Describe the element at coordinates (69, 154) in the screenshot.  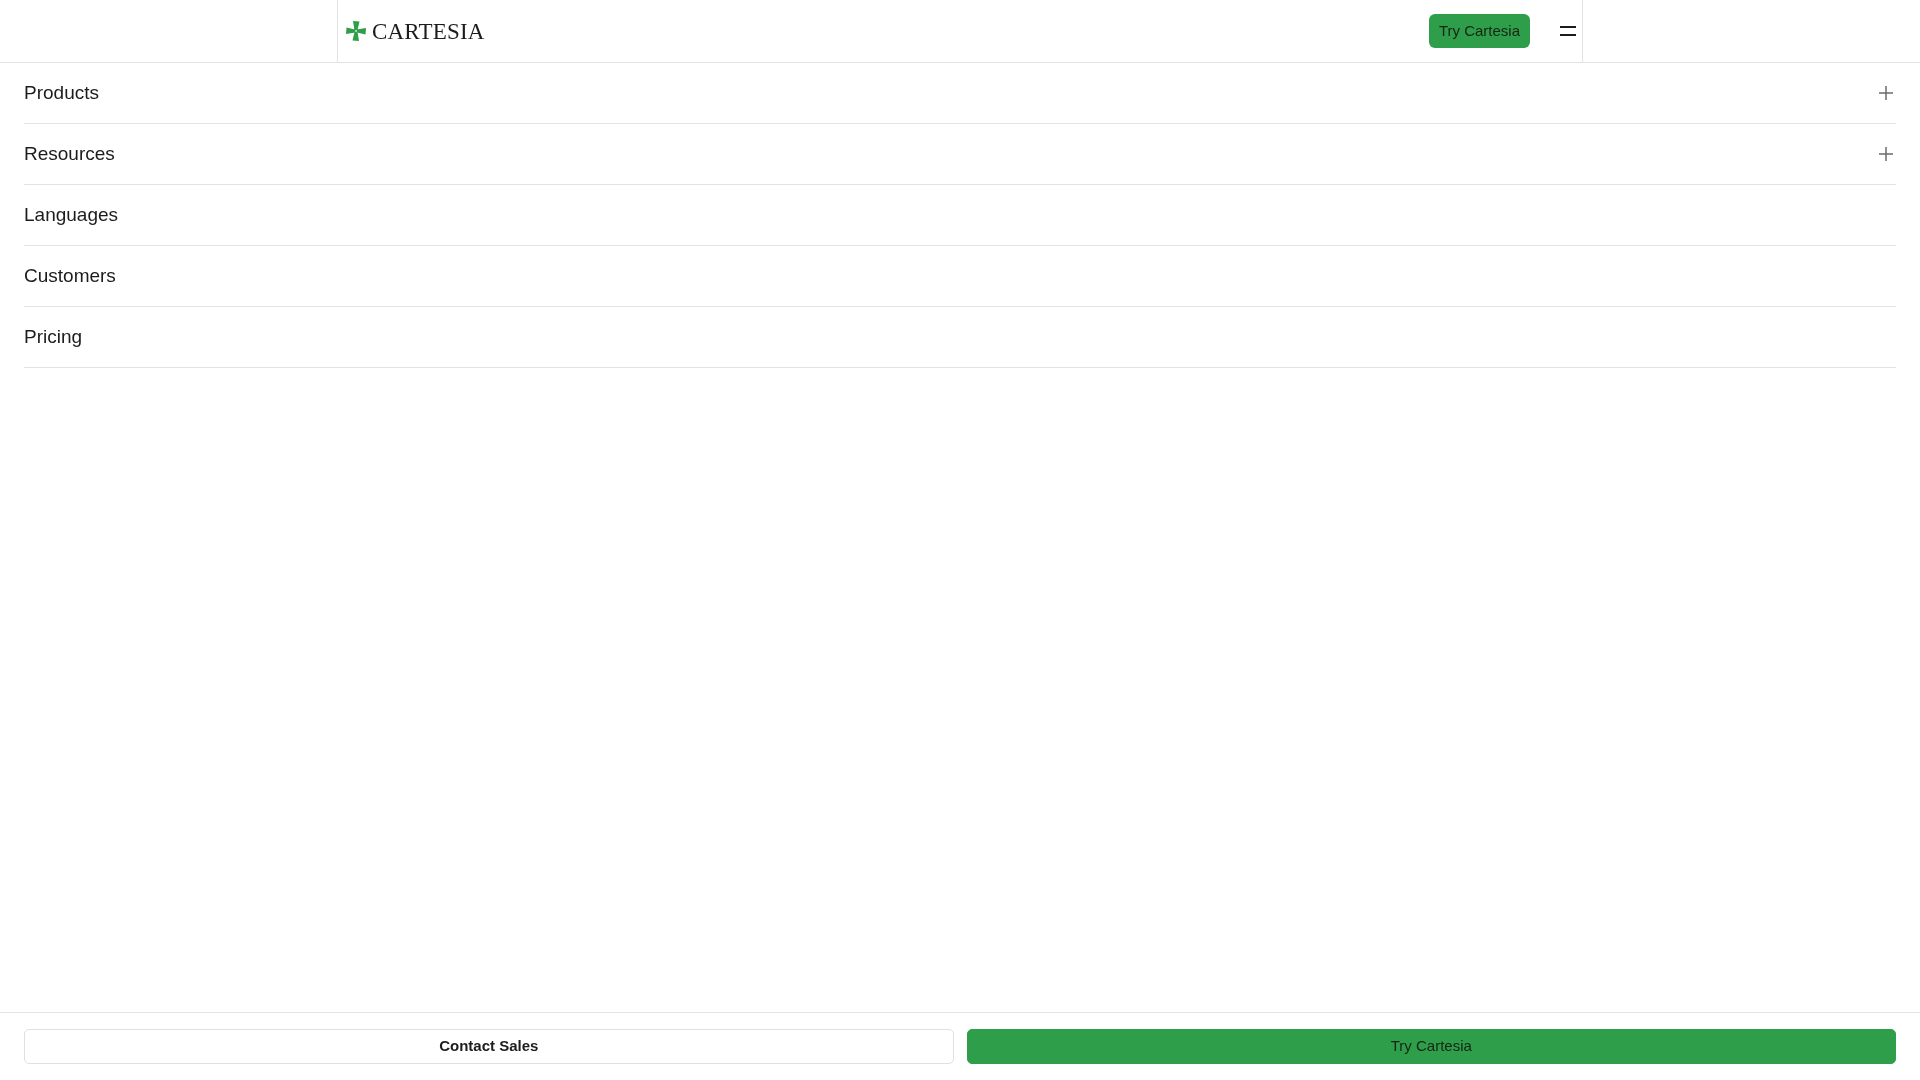
I see `menu-item: Resources` at that location.